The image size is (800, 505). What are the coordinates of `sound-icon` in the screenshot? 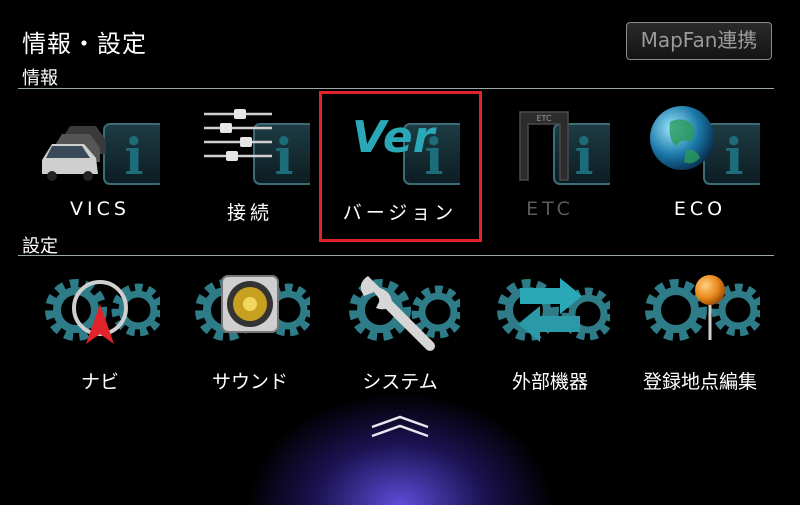 It's located at (250, 317).